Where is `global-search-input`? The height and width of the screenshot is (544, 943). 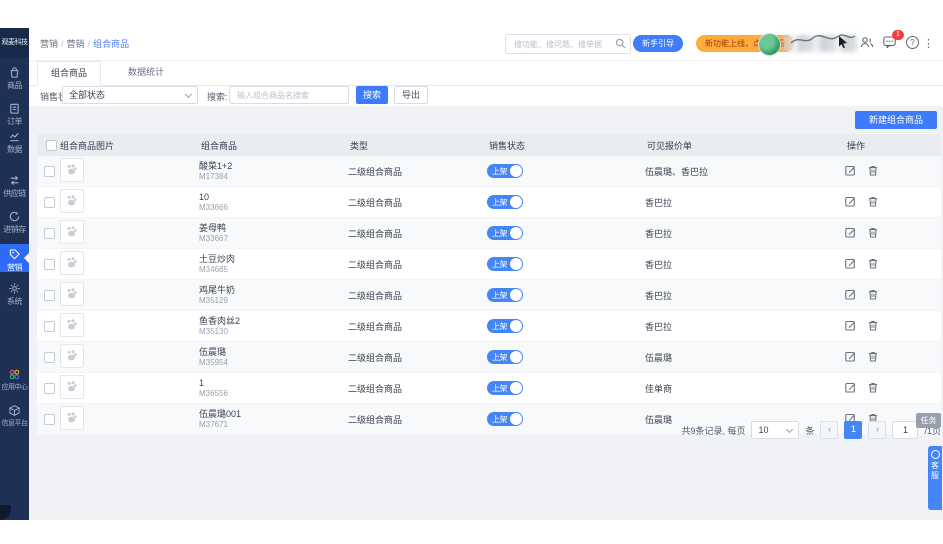
global-search-input is located at coordinates (564, 44).